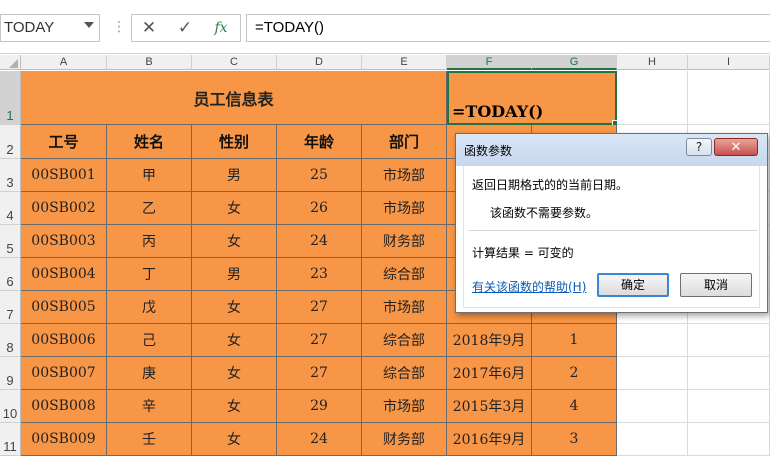  What do you see at coordinates (10, 439) in the screenshot?
I see `row-header-11: 11` at bounding box center [10, 439].